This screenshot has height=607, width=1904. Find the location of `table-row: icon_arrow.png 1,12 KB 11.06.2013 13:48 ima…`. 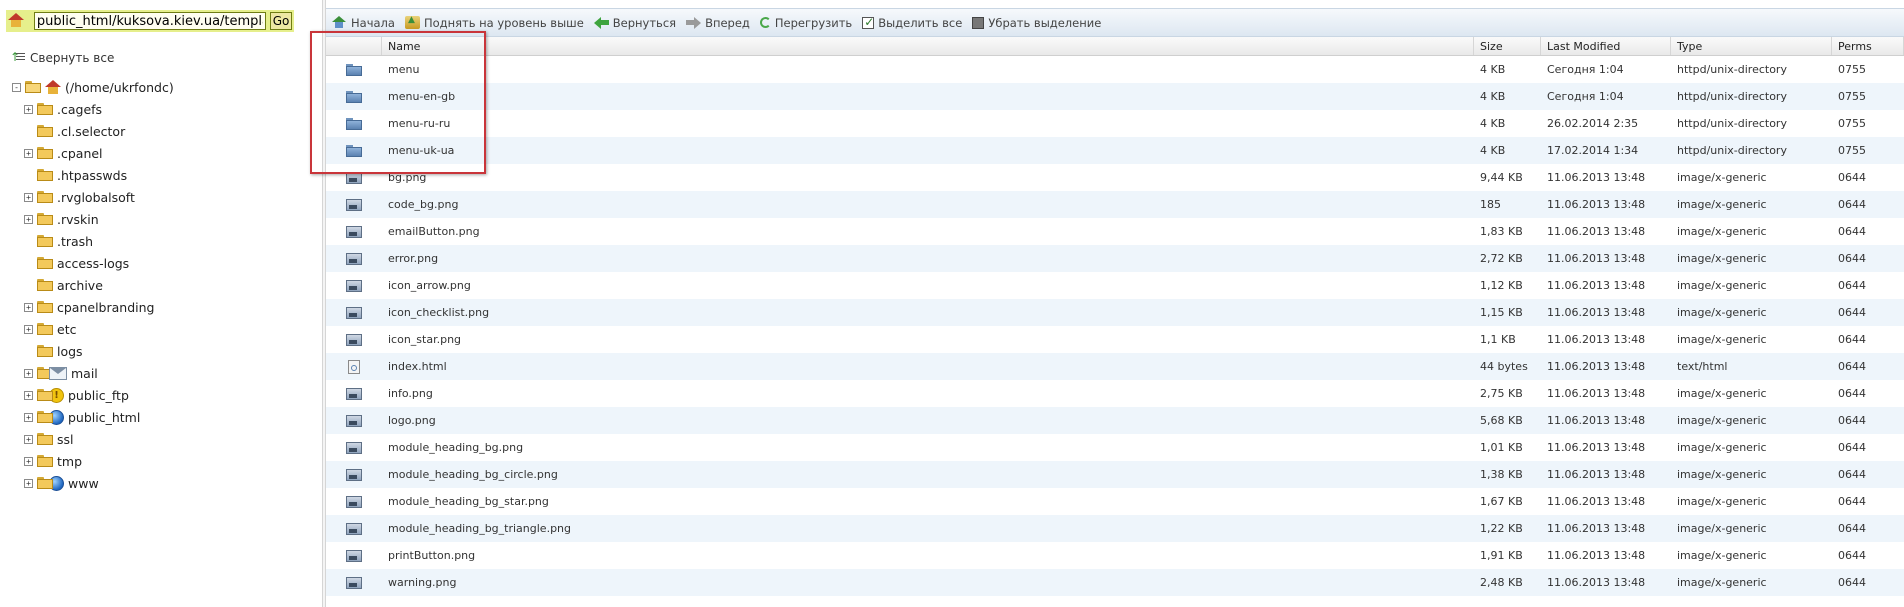

table-row: icon_arrow.png 1,12 KB 11.06.2013 13:48 ima… is located at coordinates (1115, 285).